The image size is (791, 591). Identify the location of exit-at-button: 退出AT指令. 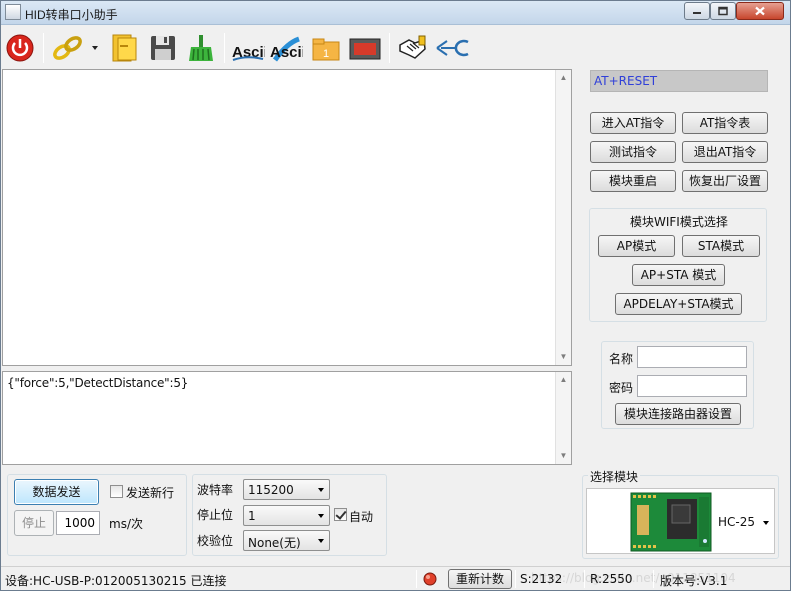
(725, 152).